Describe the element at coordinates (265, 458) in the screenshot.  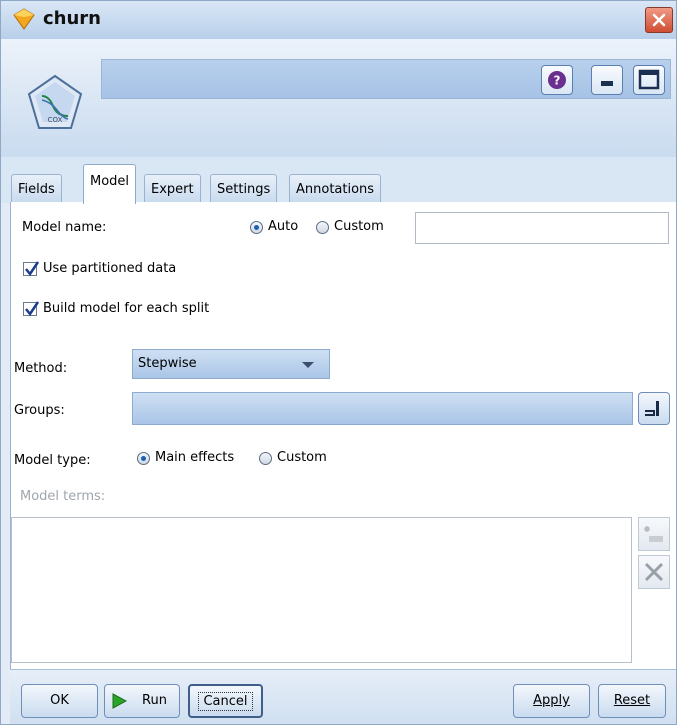
I see `model-type-custom-radio` at that location.